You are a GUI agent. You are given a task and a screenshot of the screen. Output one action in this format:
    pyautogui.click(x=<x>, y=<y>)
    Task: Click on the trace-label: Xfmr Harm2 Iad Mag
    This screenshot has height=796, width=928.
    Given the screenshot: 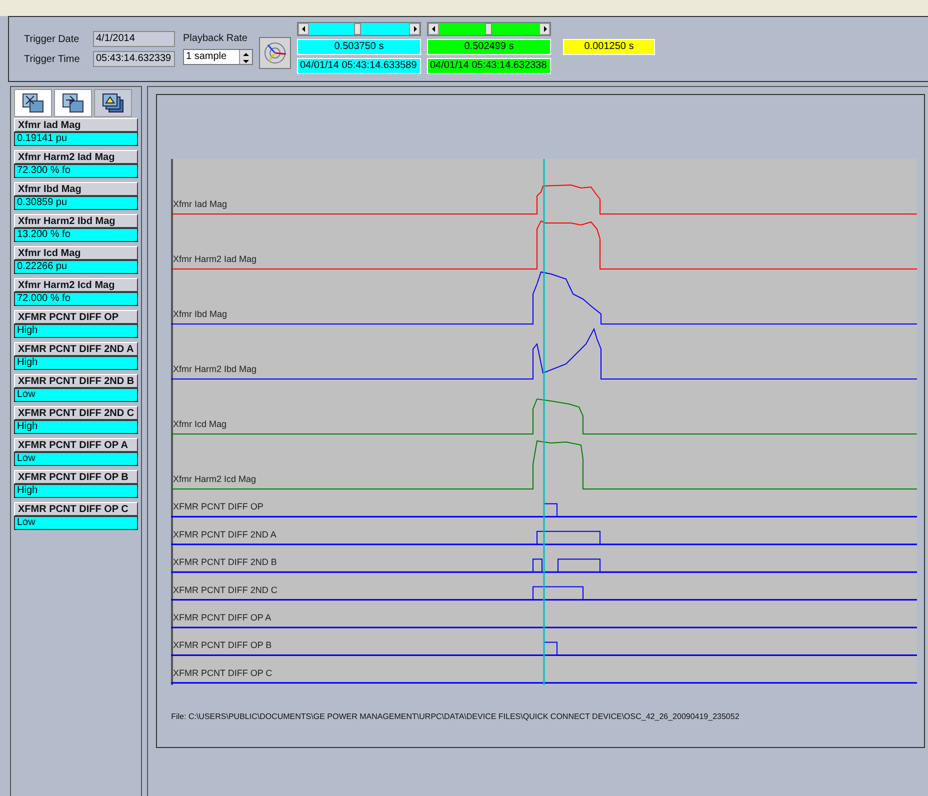 What is the action you would take?
    pyautogui.click(x=215, y=259)
    